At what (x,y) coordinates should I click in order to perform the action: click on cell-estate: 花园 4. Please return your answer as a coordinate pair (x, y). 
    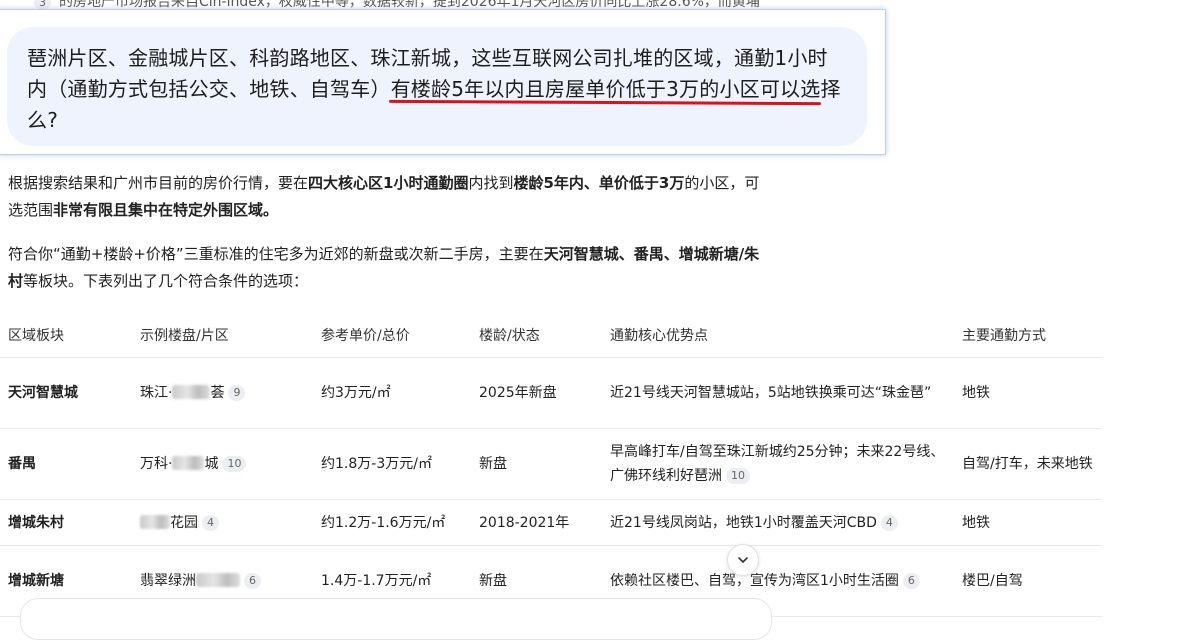
    Looking at the image, I should click on (222, 522).